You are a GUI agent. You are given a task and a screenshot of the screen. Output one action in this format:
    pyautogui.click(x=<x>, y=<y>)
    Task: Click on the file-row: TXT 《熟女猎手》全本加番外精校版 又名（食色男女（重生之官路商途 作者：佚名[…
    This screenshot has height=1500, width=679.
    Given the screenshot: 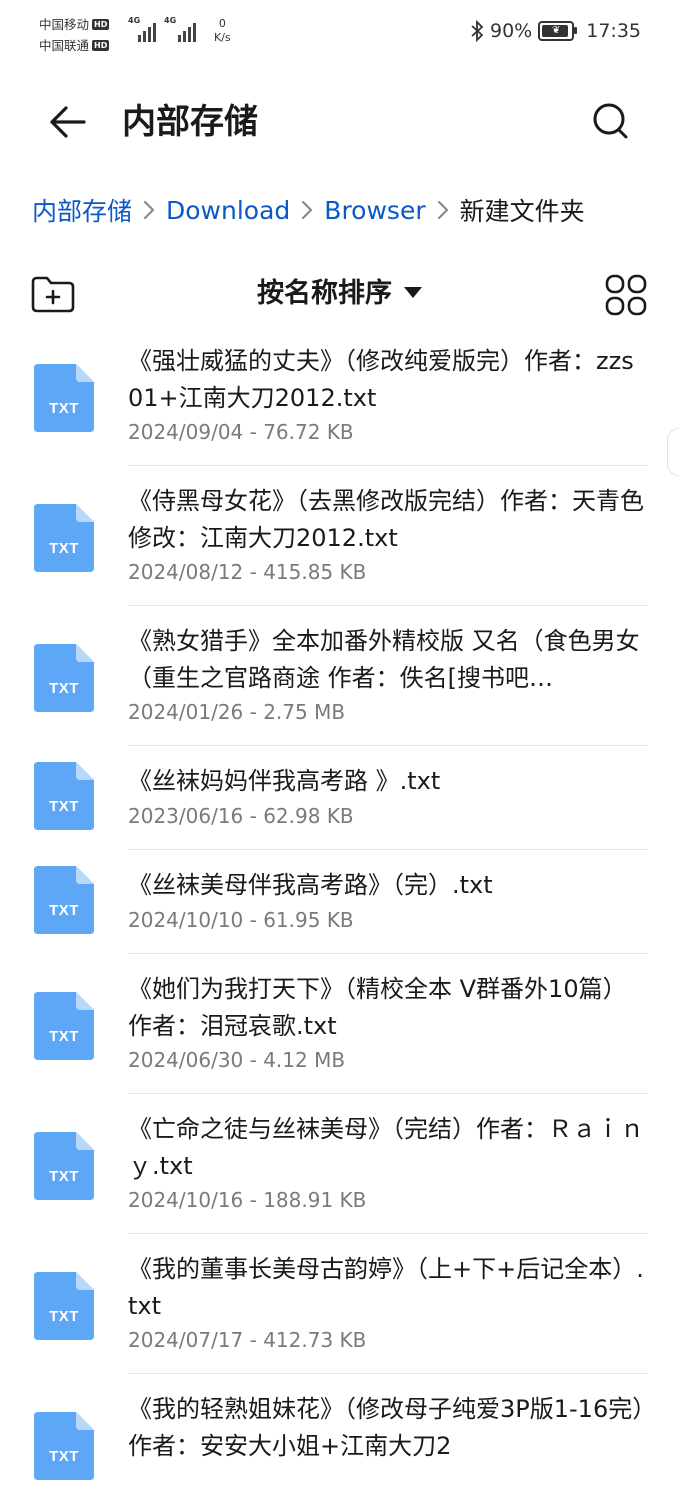 What is the action you would take?
    pyautogui.click(x=339, y=676)
    